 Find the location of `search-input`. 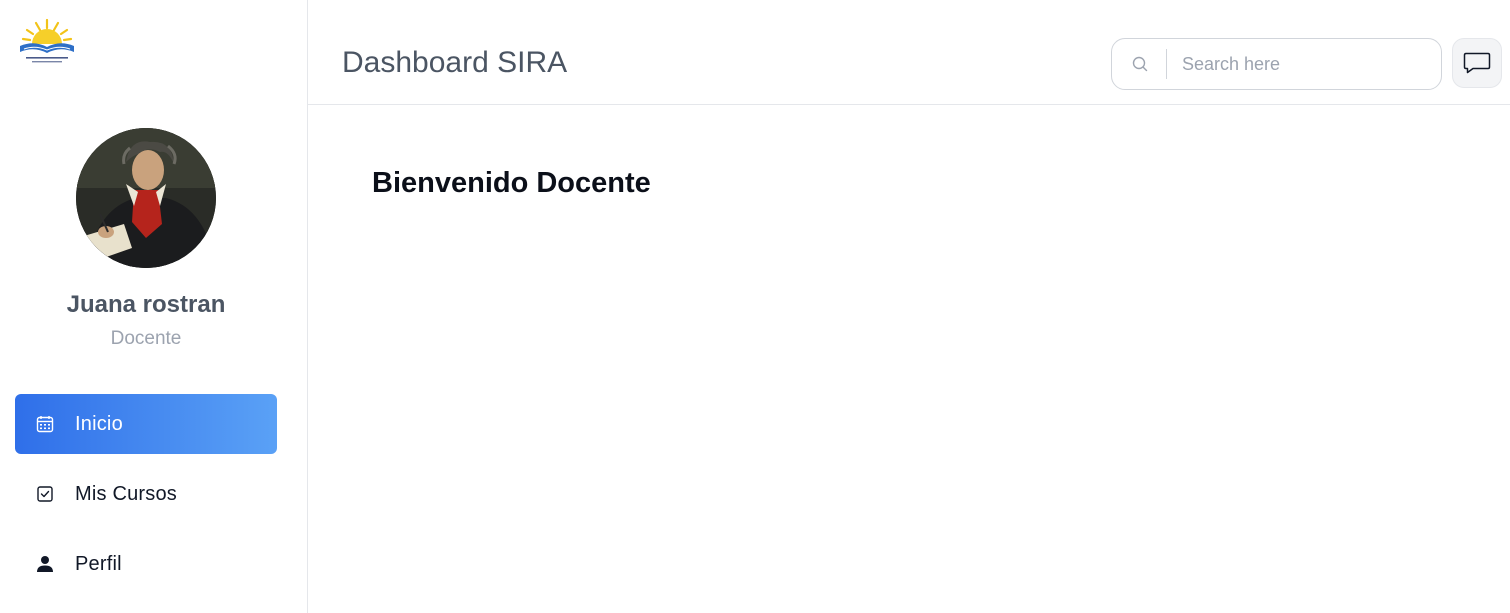

search-input is located at coordinates (1307, 64).